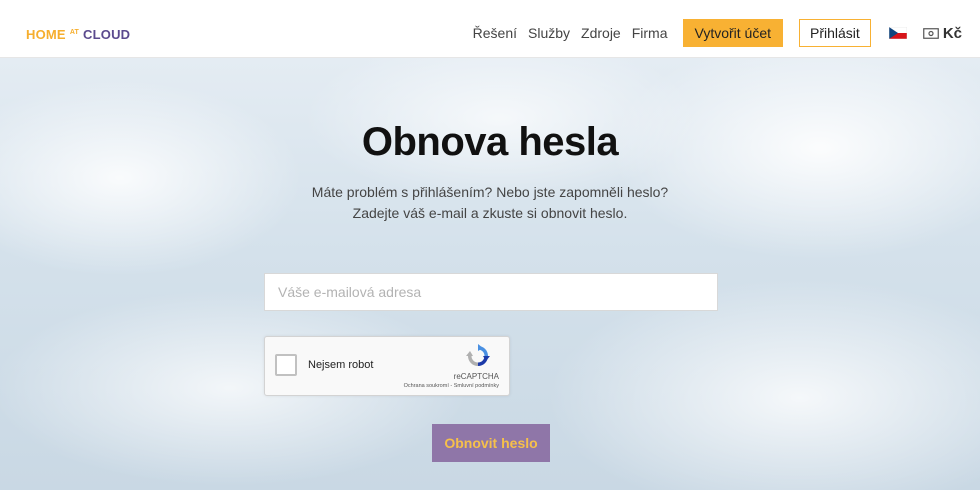 The height and width of the screenshot is (490, 980). I want to click on recaptcha-brand: reCAPTCHA, so click(476, 376).